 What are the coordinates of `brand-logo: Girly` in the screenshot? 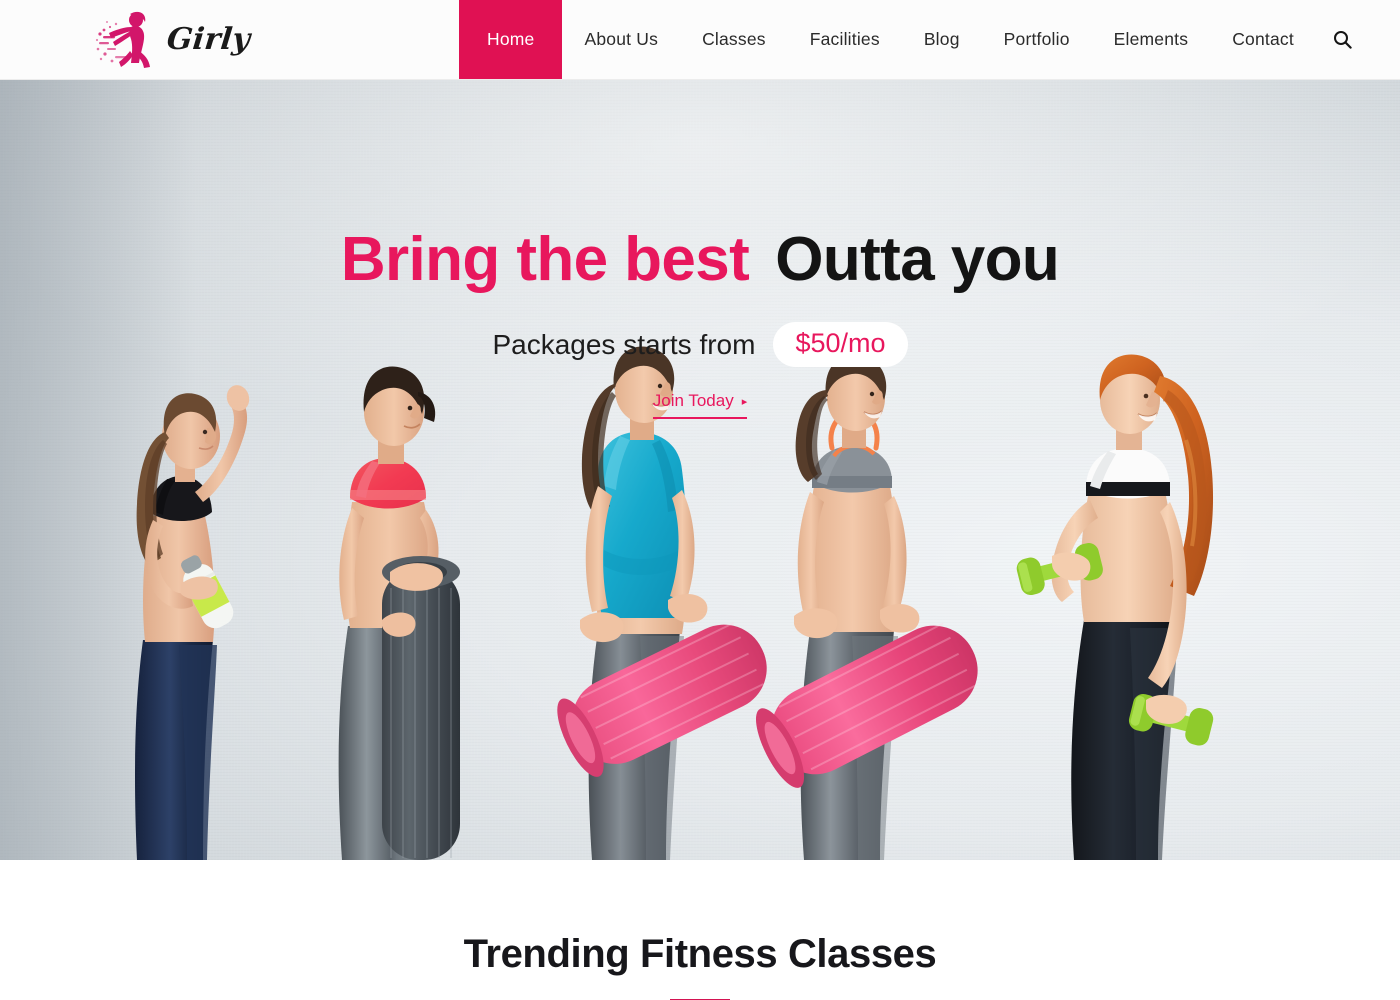 It's located at (229, 39).